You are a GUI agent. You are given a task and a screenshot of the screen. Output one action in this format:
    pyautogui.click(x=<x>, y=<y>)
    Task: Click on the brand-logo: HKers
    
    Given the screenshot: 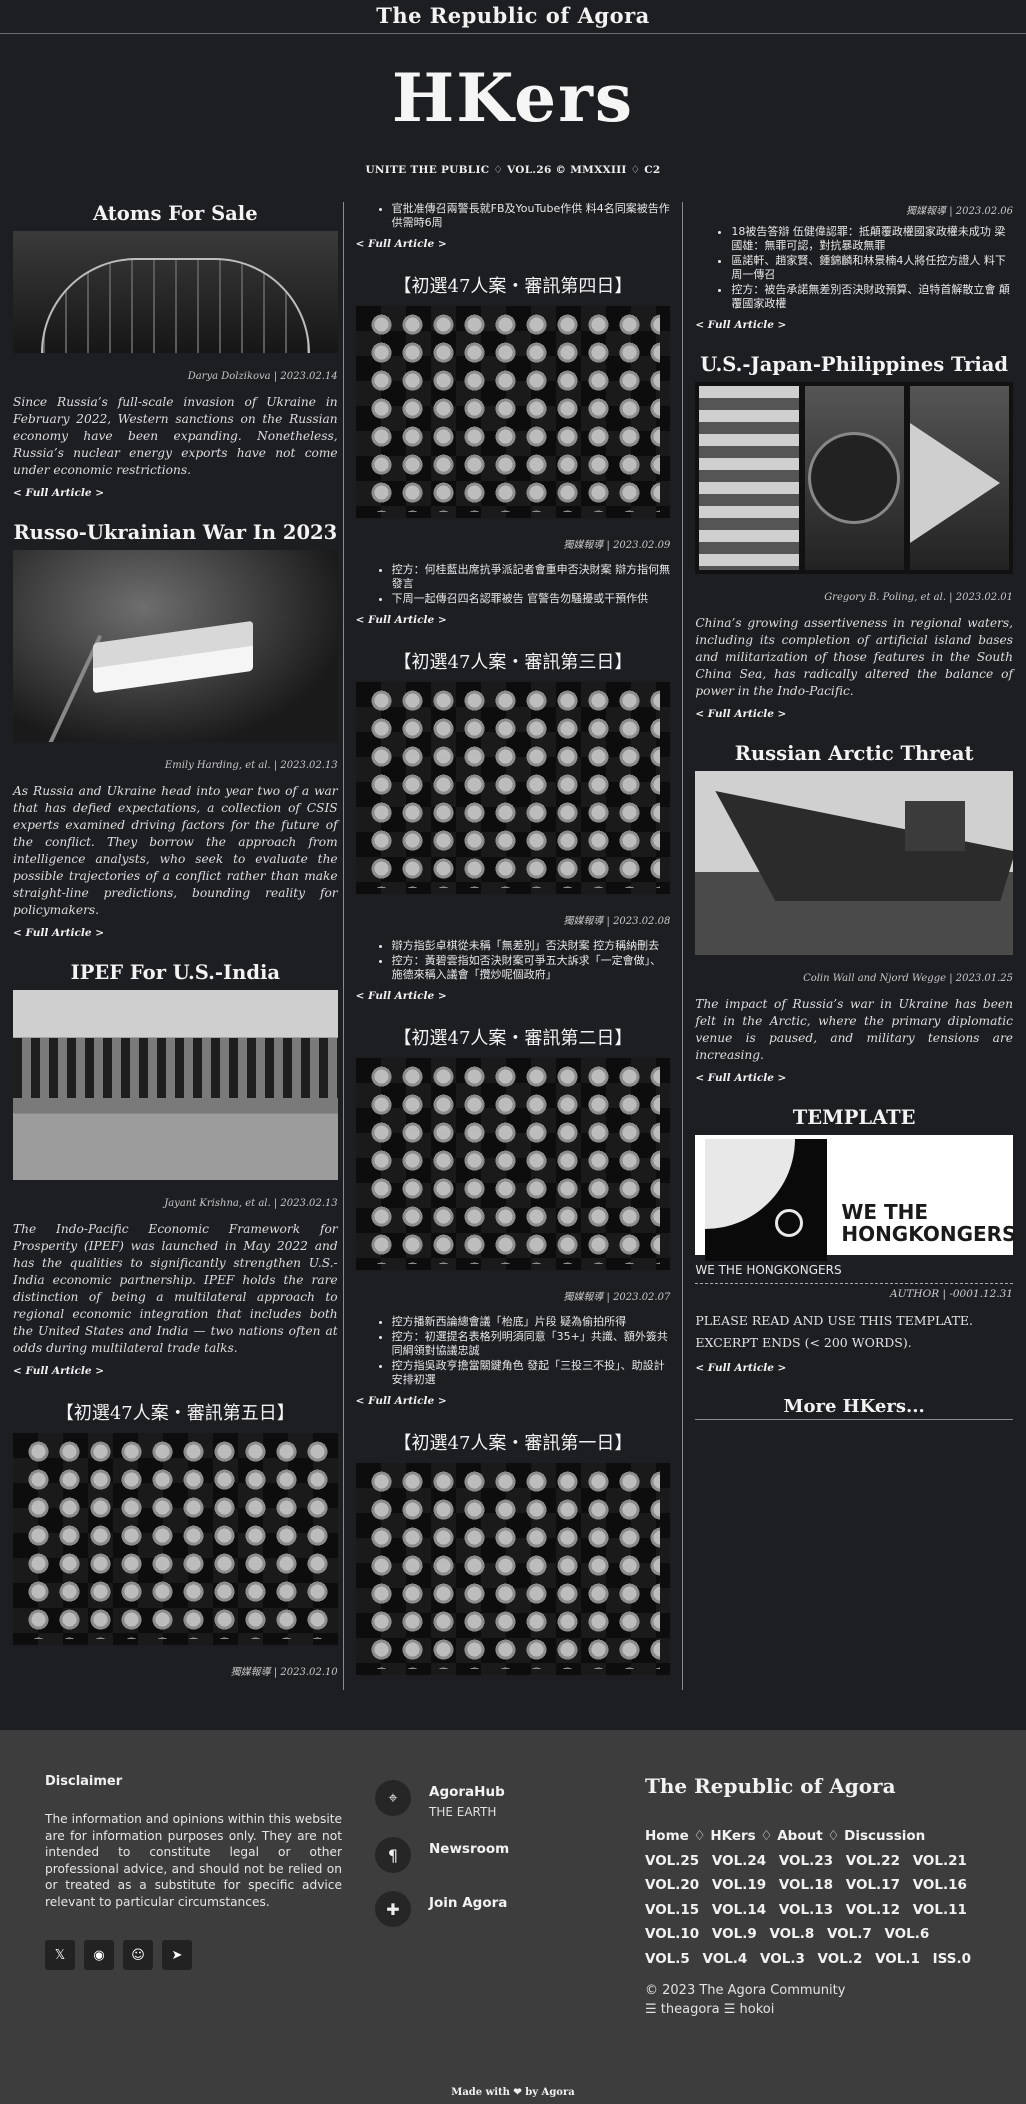 What is the action you would take?
    pyautogui.click(x=513, y=98)
    